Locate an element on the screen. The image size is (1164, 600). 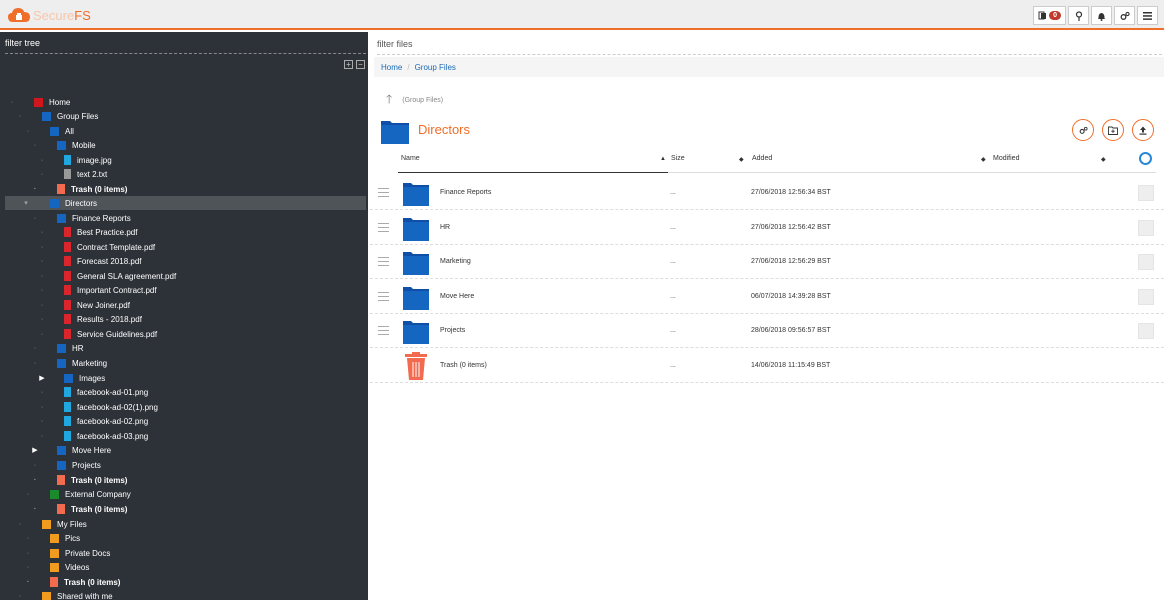
tree-item: · Pics is located at coordinates (53, 538).